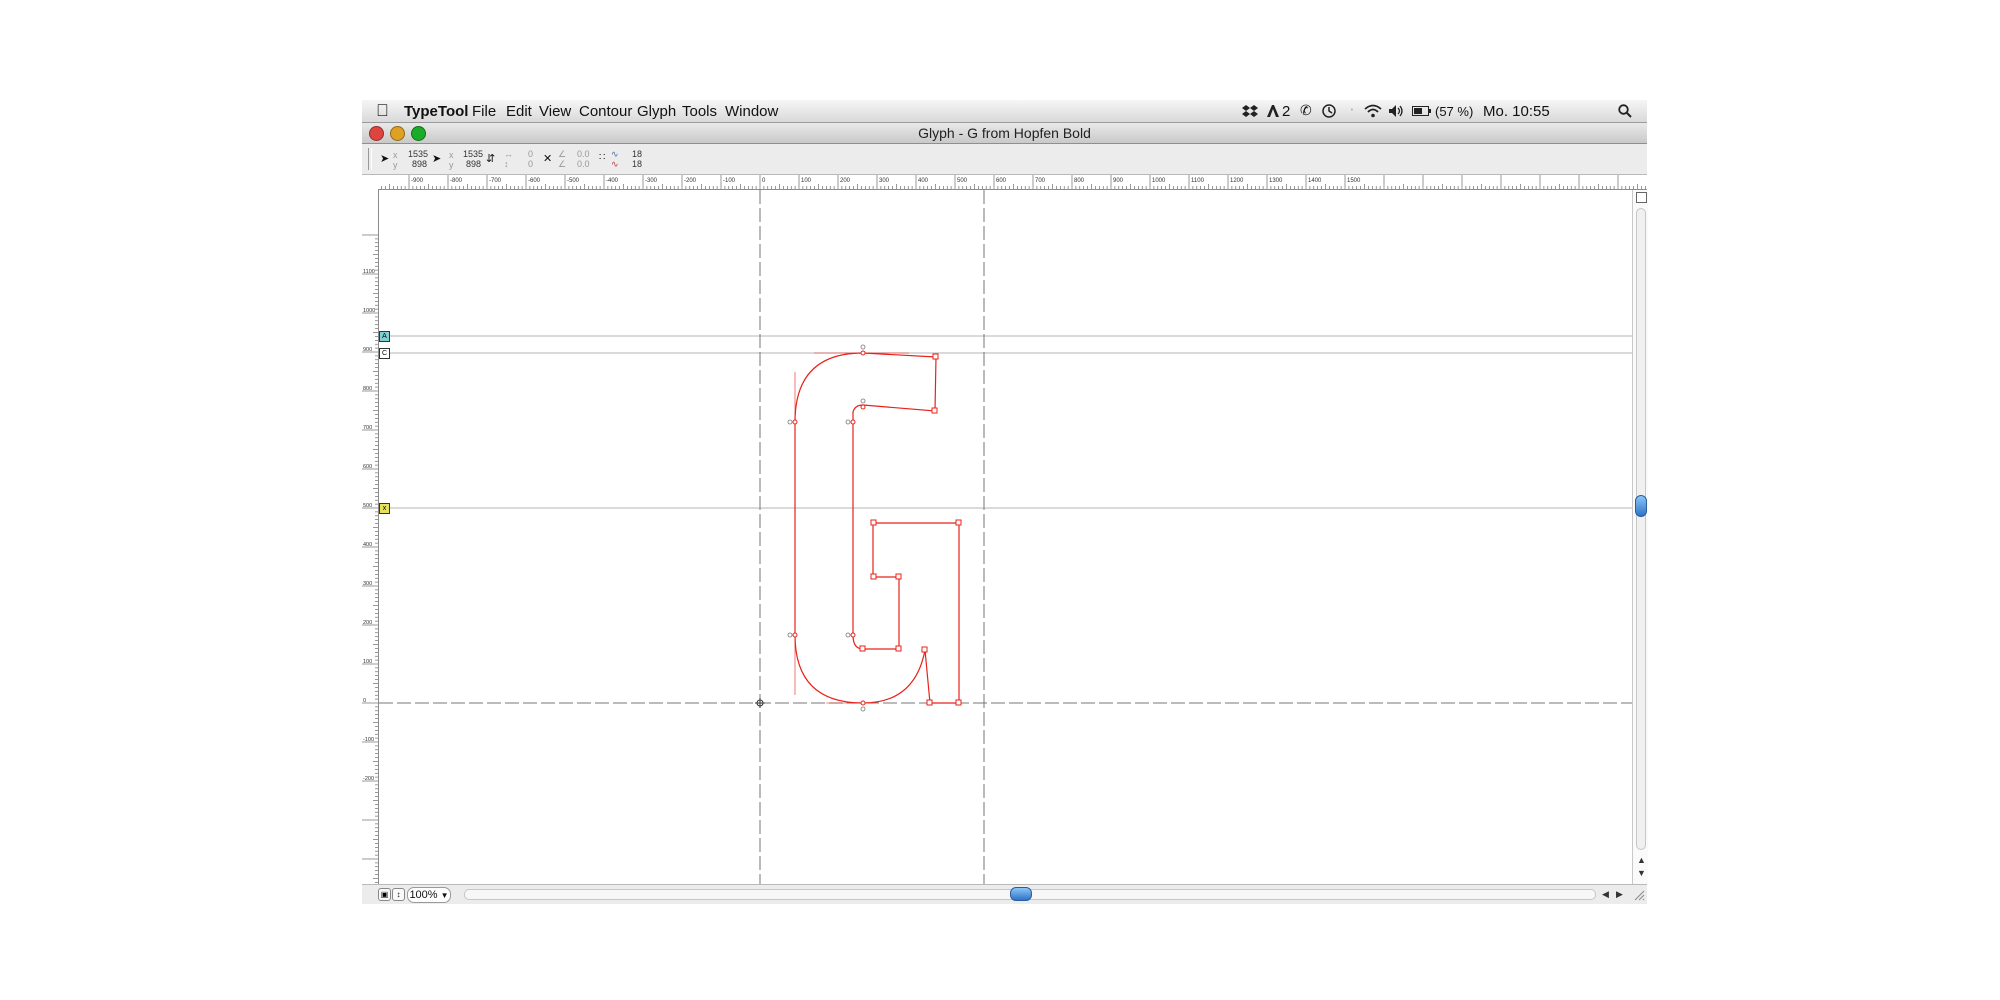 The height and width of the screenshot is (1000, 2000). Describe the element at coordinates (451, 165) in the screenshot. I see `node-y-label: y` at that location.